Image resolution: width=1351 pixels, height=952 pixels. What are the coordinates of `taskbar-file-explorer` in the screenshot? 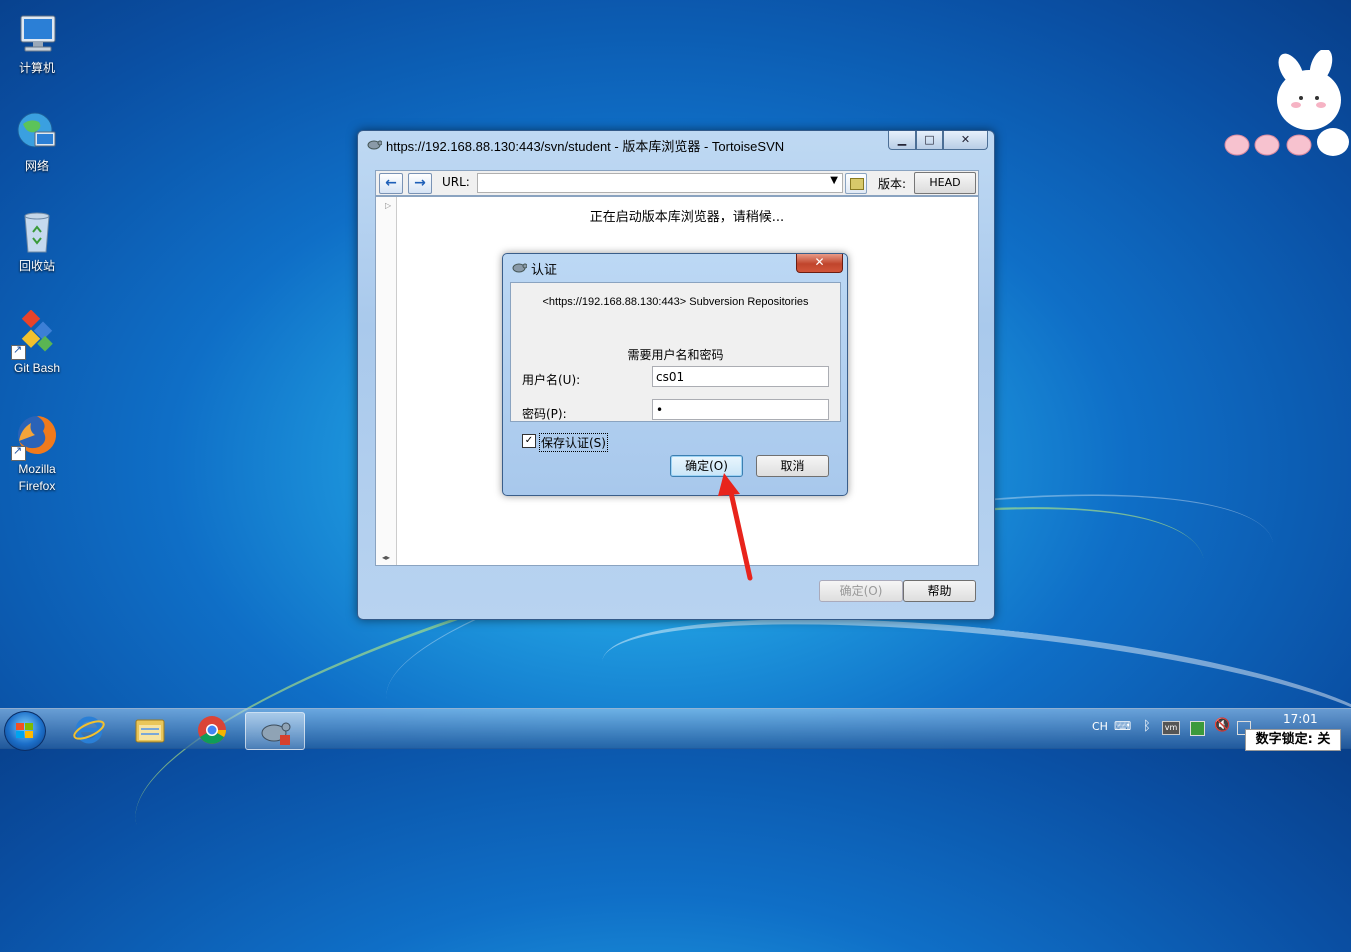 It's located at (150, 730).